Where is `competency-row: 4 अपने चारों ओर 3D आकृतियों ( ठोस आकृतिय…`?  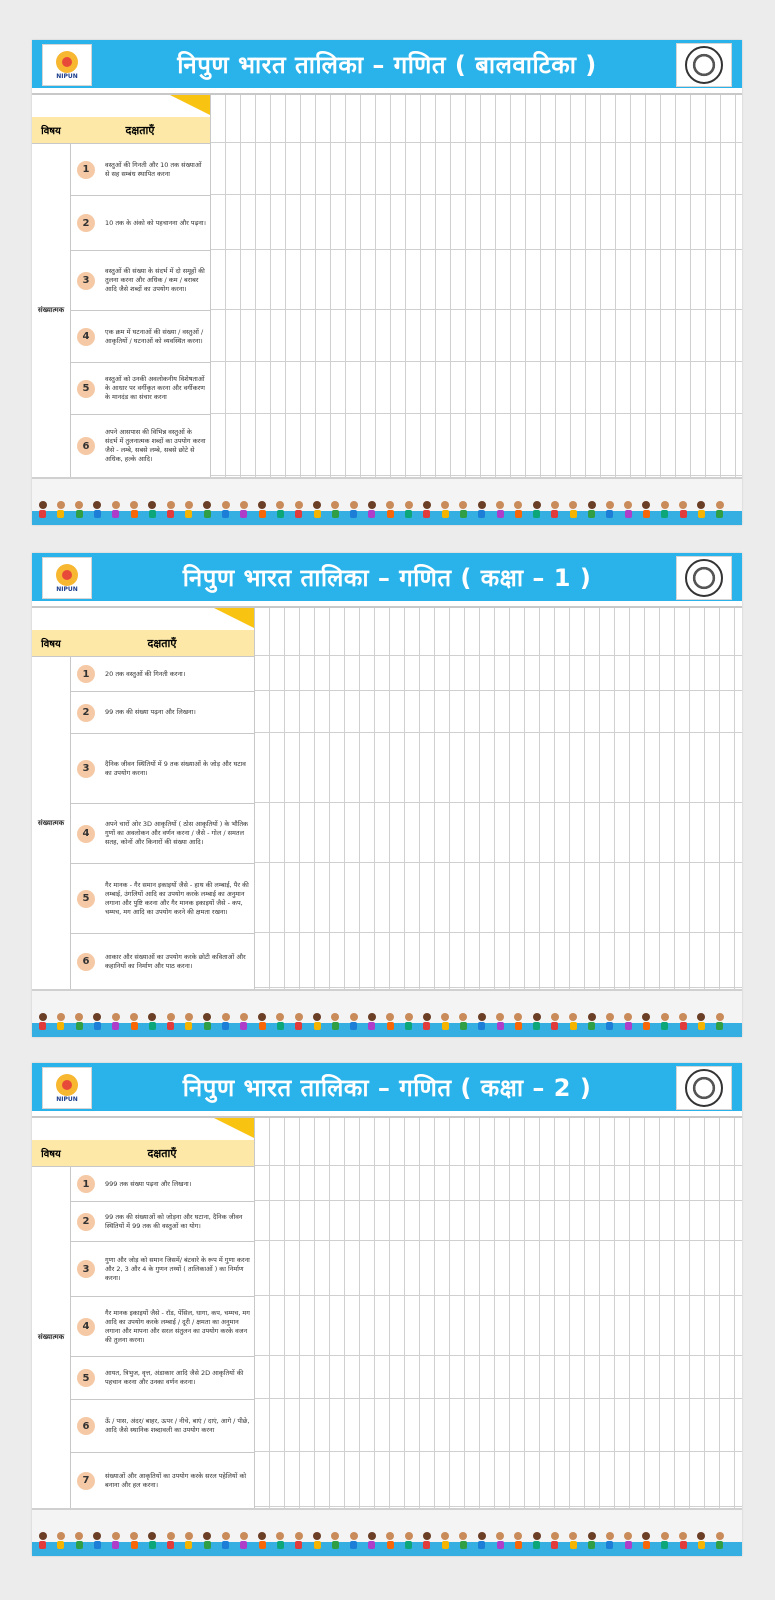 competency-row: 4 अपने चारों ओर 3D आकृतियों ( ठोस आकृतिय… is located at coordinates (162, 834).